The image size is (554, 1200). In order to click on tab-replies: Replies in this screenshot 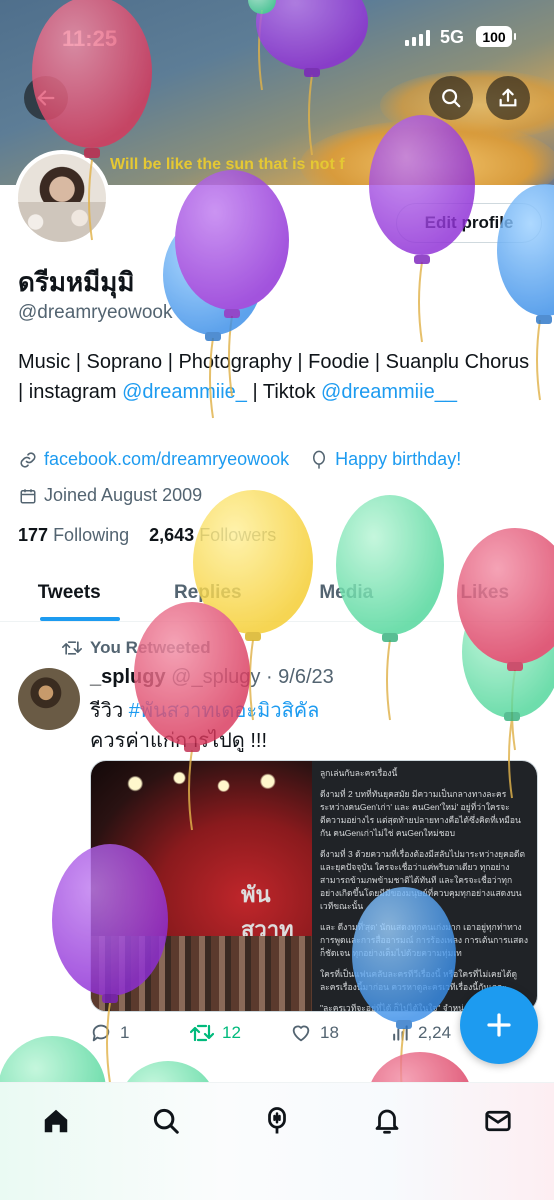, I will do `click(208, 592)`.